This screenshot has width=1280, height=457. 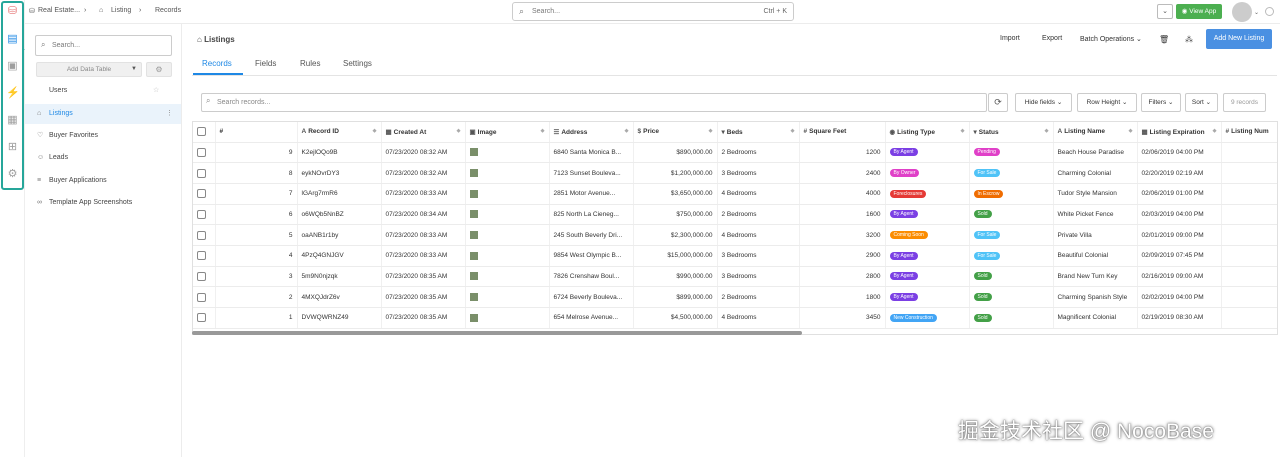 I want to click on record-id-cell: 5m9N0njzqk, so click(x=339, y=277).